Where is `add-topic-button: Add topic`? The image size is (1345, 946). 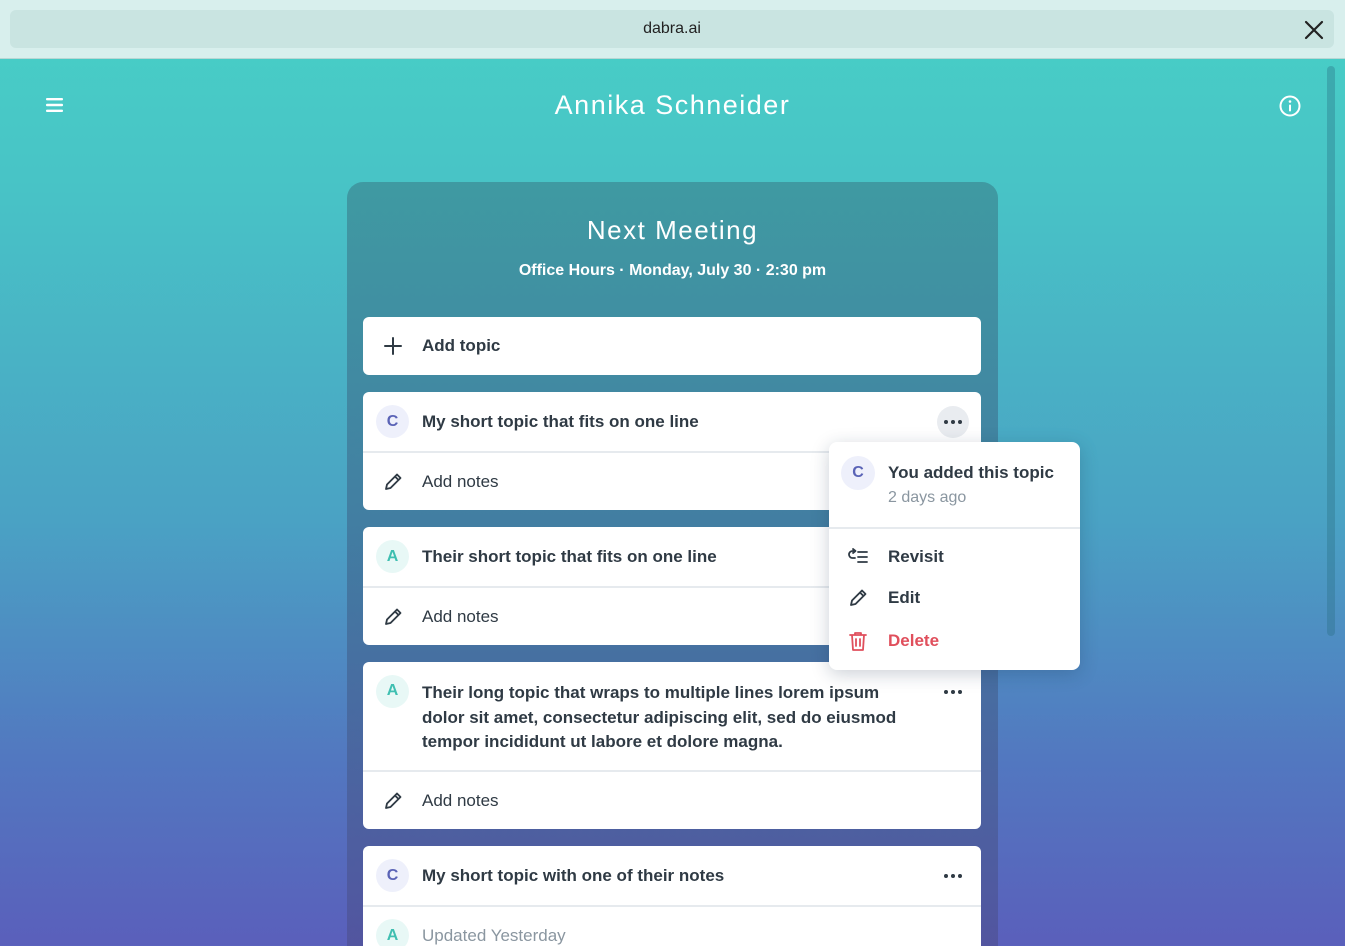 add-topic-button: Add topic is located at coordinates (672, 346).